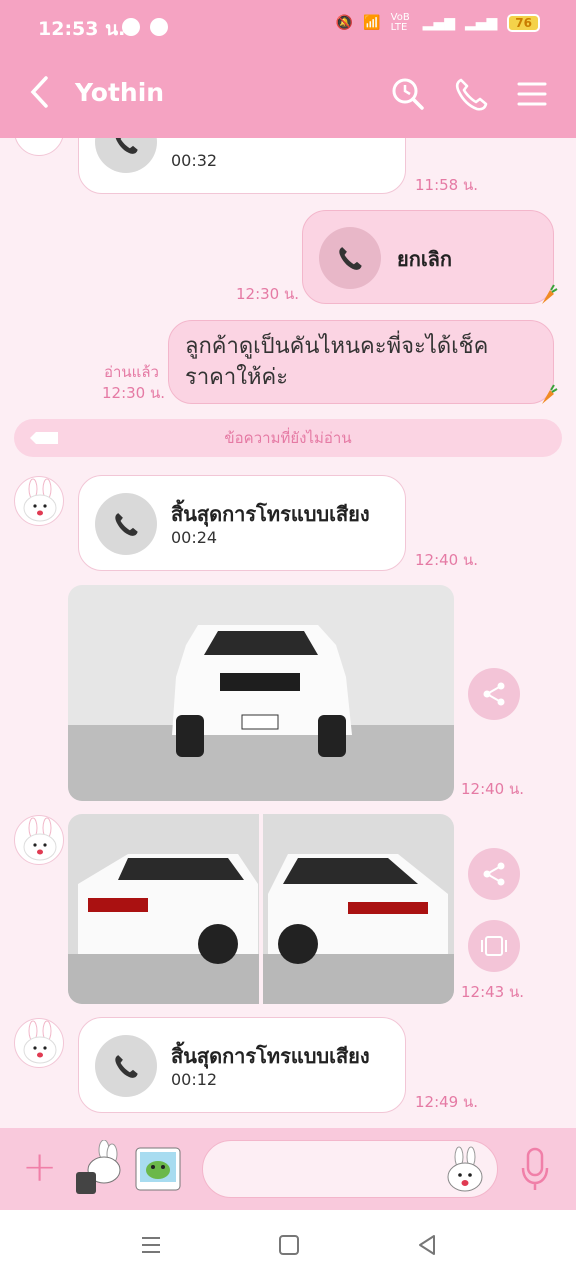 Image resolution: width=576 pixels, height=1280 pixels. Describe the element at coordinates (288, 95) in the screenshot. I see `chat-header: Yothin` at that location.